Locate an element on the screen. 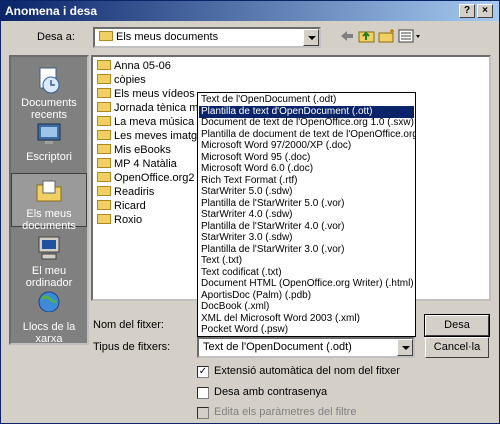 The image size is (500, 424). title-bar: Anomena i desa ? × is located at coordinates (250, 11).